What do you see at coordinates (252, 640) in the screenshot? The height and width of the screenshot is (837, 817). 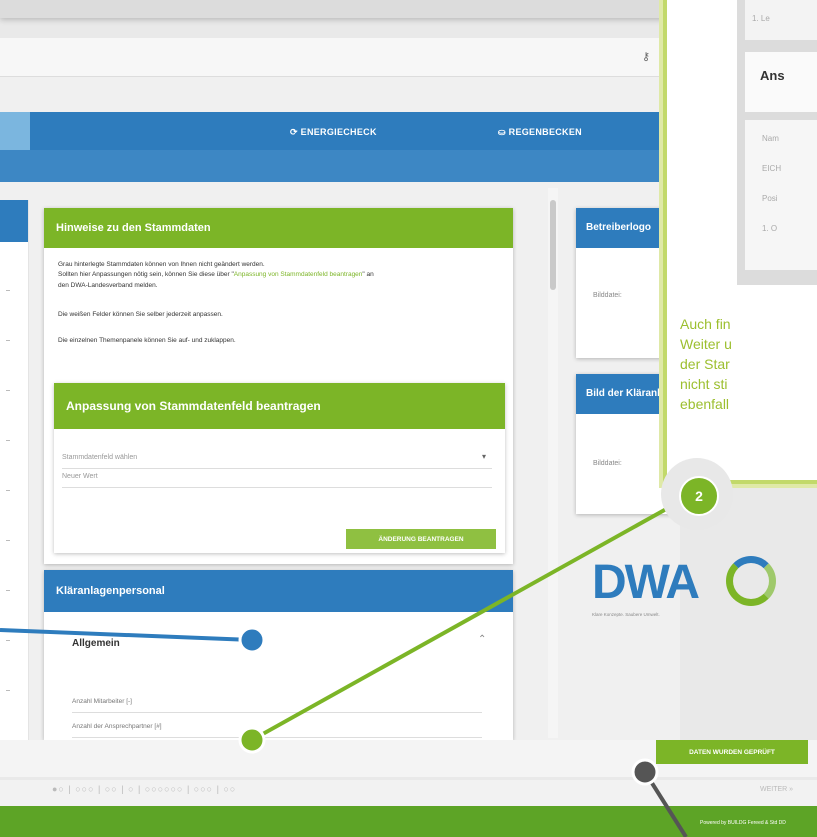 I see `blue-callout-dot` at bounding box center [252, 640].